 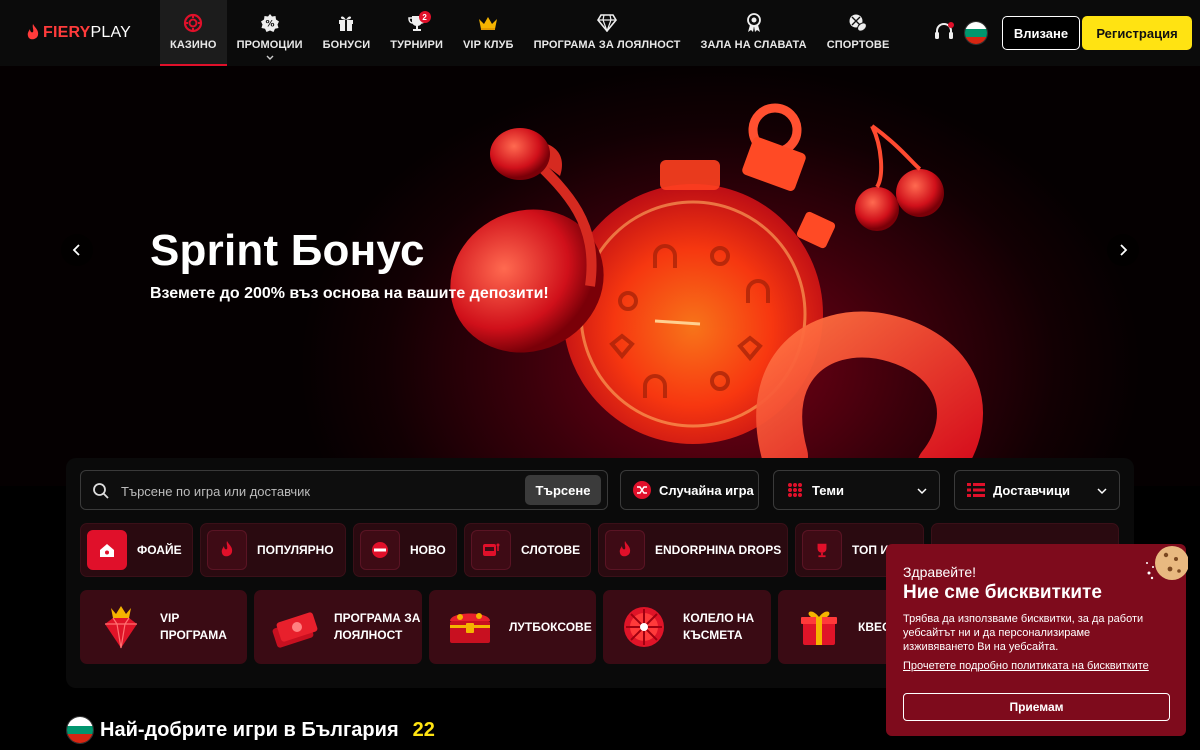 I want to click on category-slots: СЛОТОВЕ, so click(x=527, y=550).